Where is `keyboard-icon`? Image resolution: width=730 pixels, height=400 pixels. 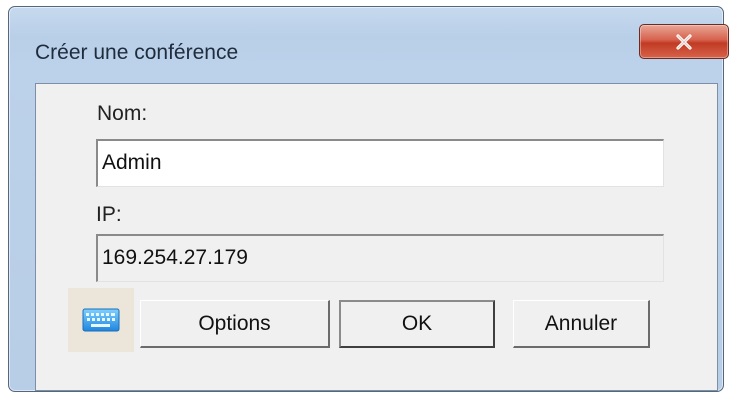
keyboard-icon is located at coordinates (101, 320).